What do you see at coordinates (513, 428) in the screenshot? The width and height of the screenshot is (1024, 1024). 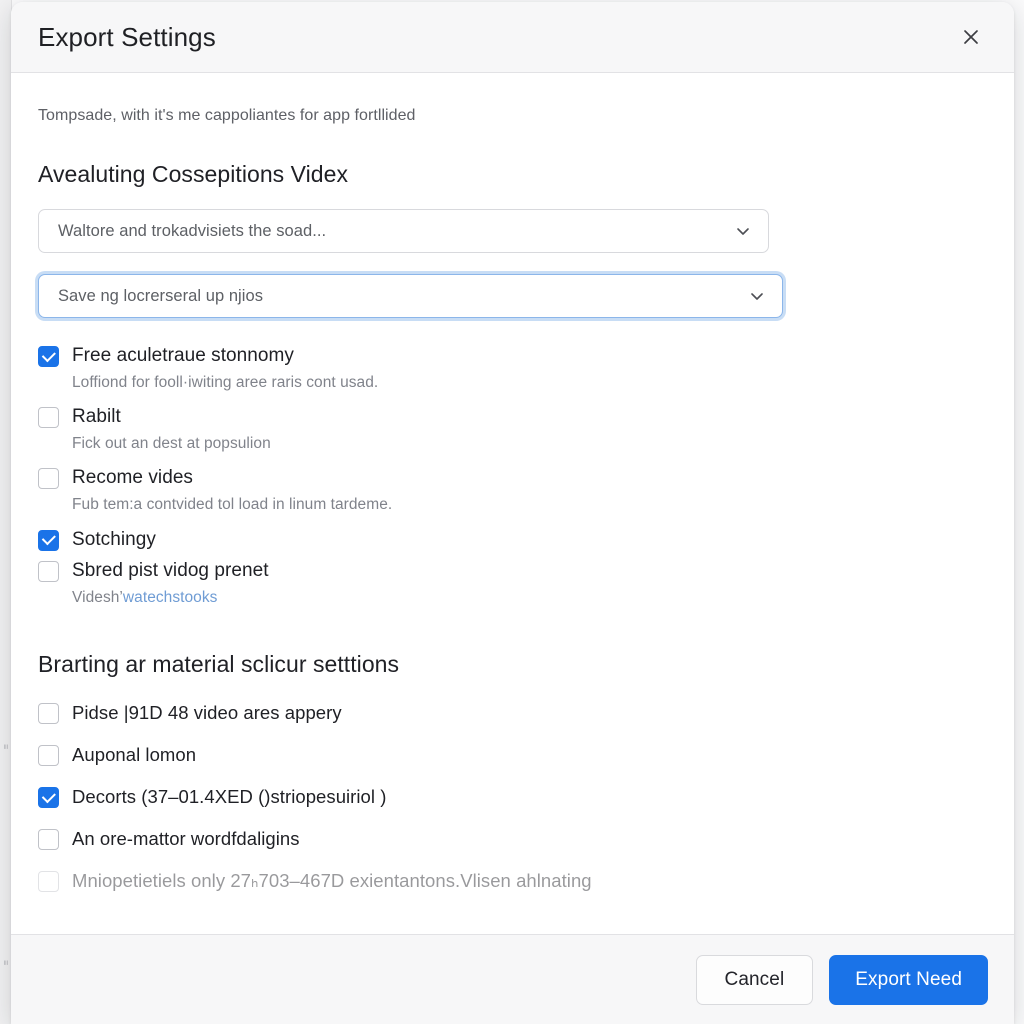 I see `option-row: Rabilt Fick out an dest at popsulion` at bounding box center [513, 428].